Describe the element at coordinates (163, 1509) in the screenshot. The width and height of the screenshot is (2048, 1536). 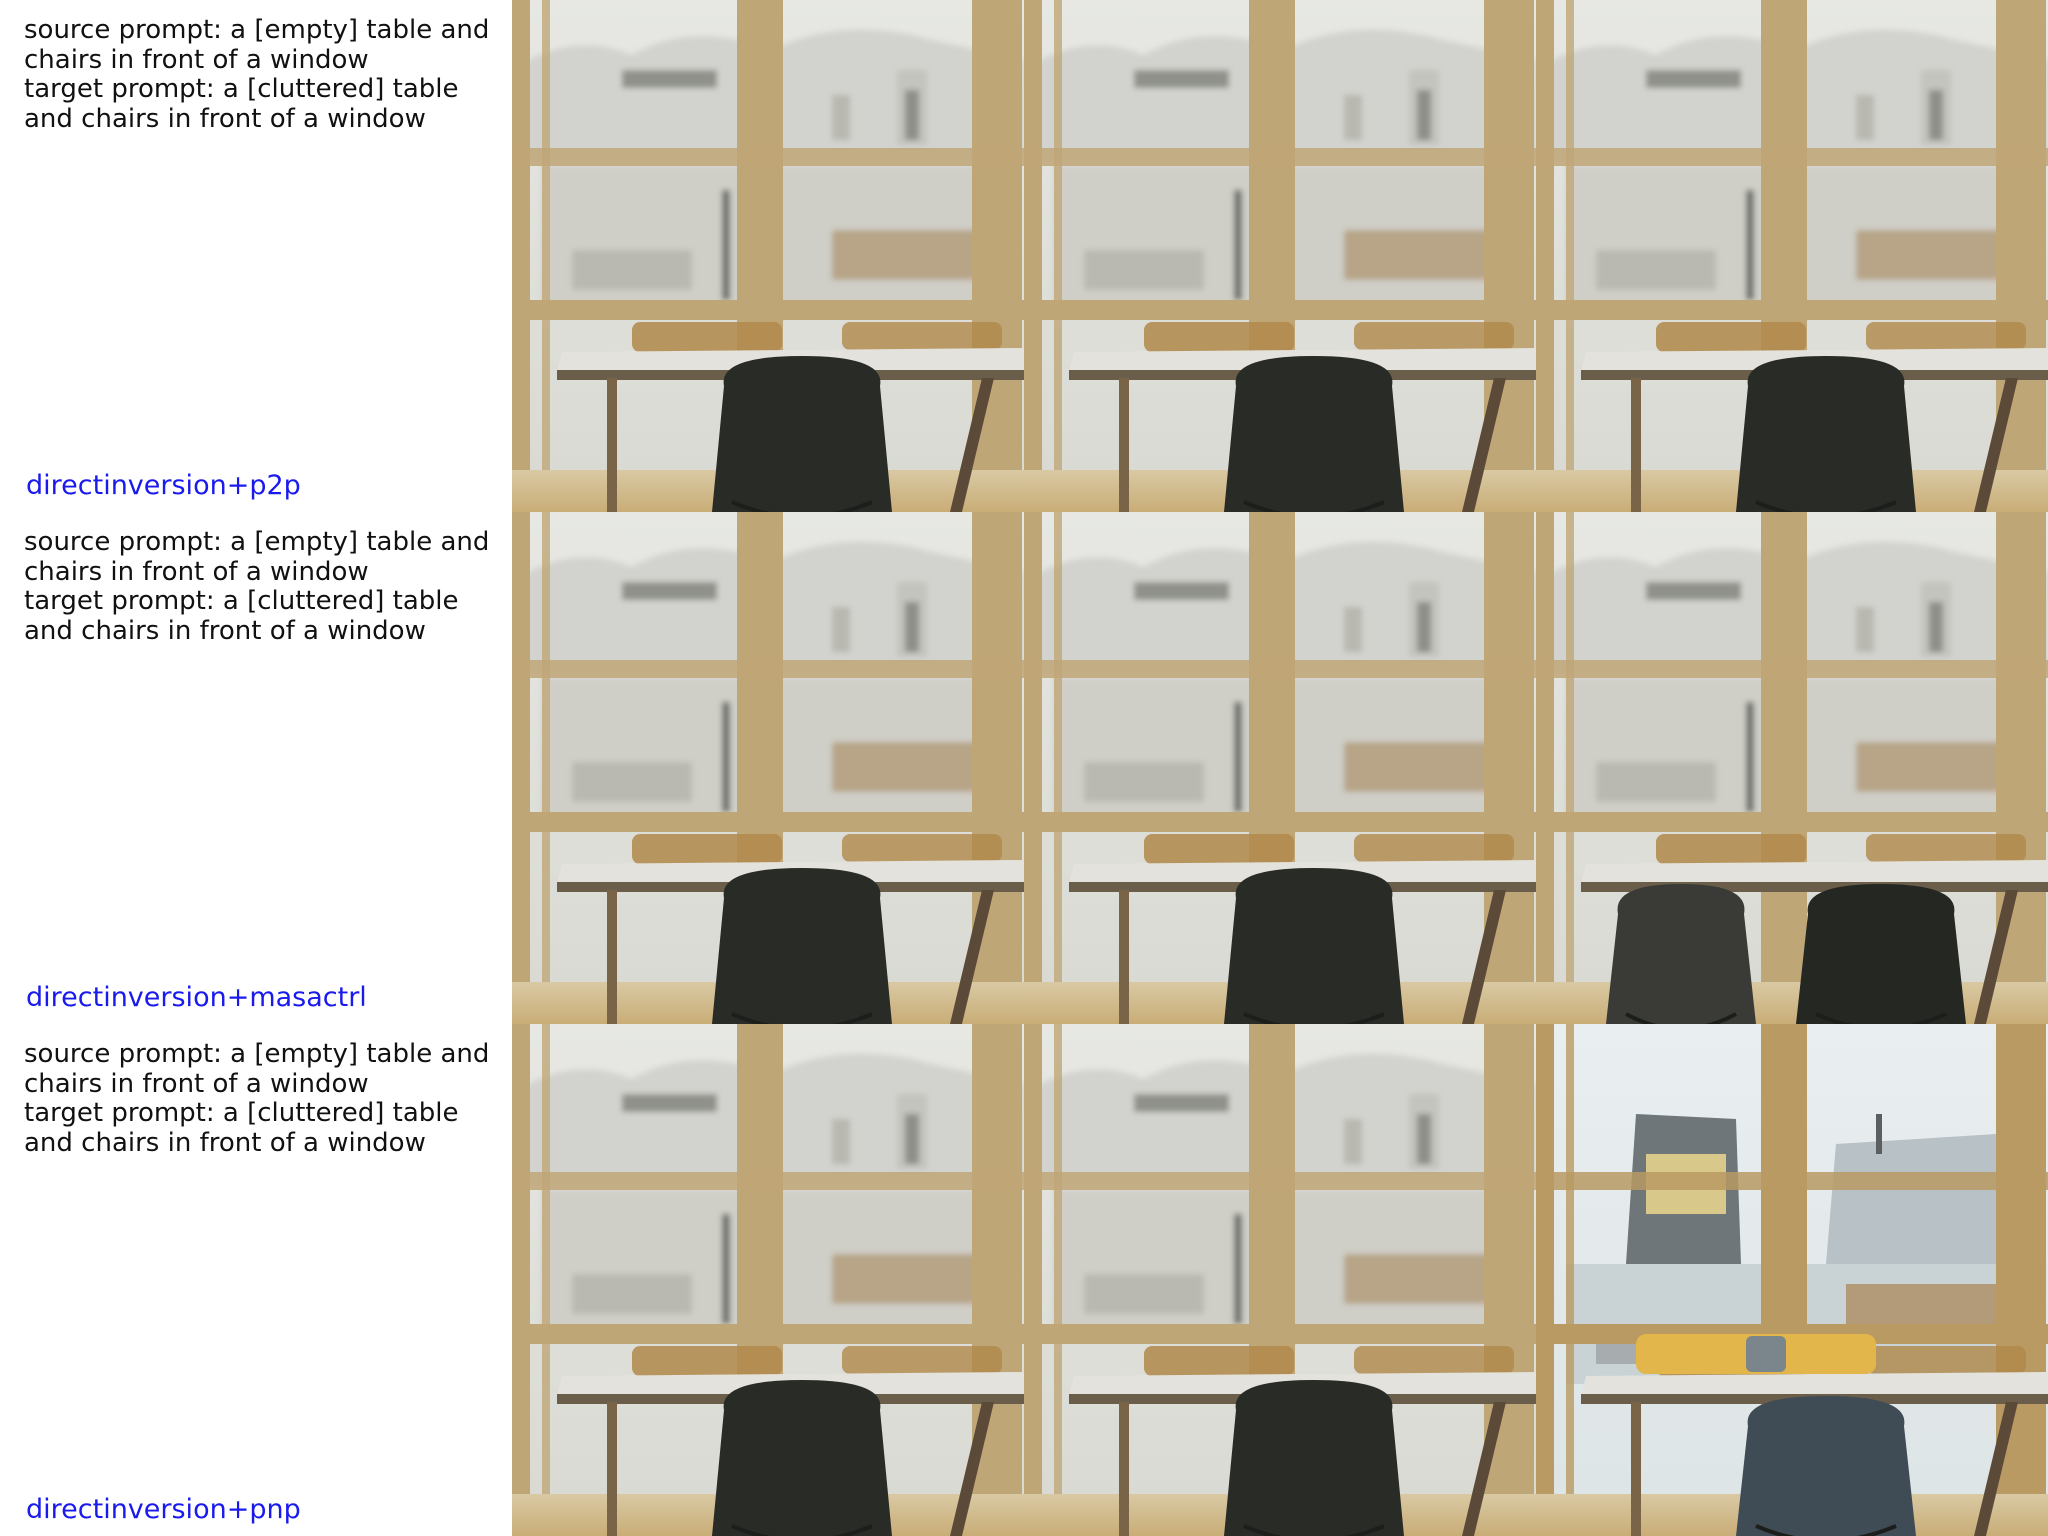
I see `method-label: directinversion+pnp` at that location.